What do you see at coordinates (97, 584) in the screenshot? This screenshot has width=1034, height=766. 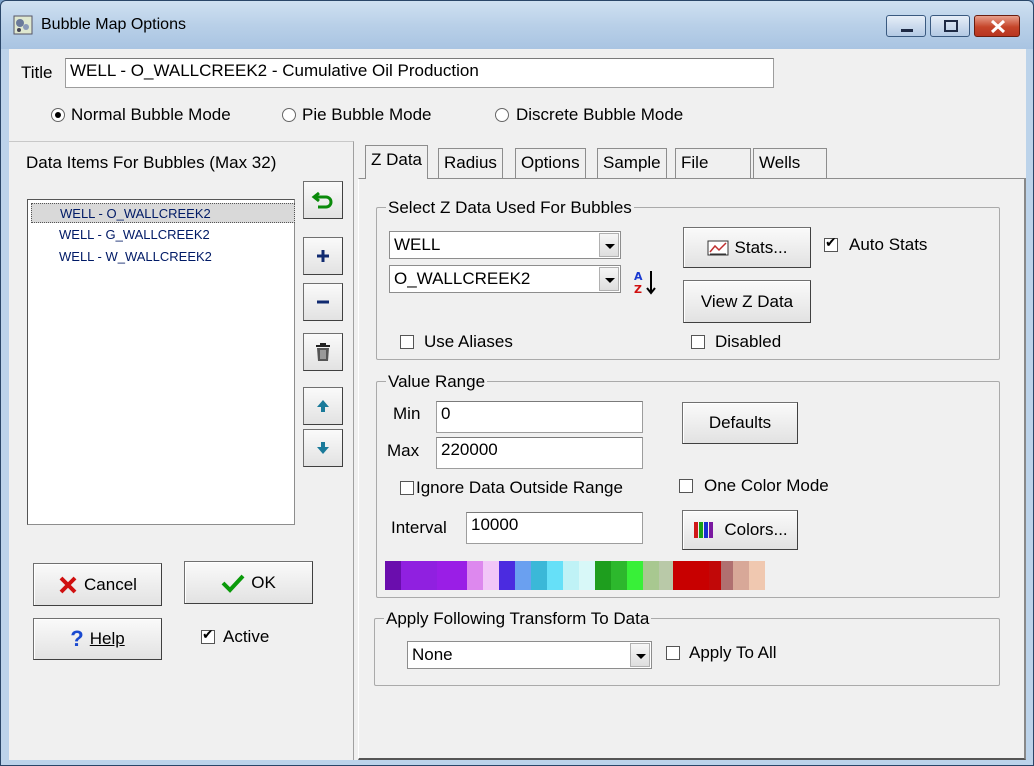 I see `cancel-button: Cancel` at bounding box center [97, 584].